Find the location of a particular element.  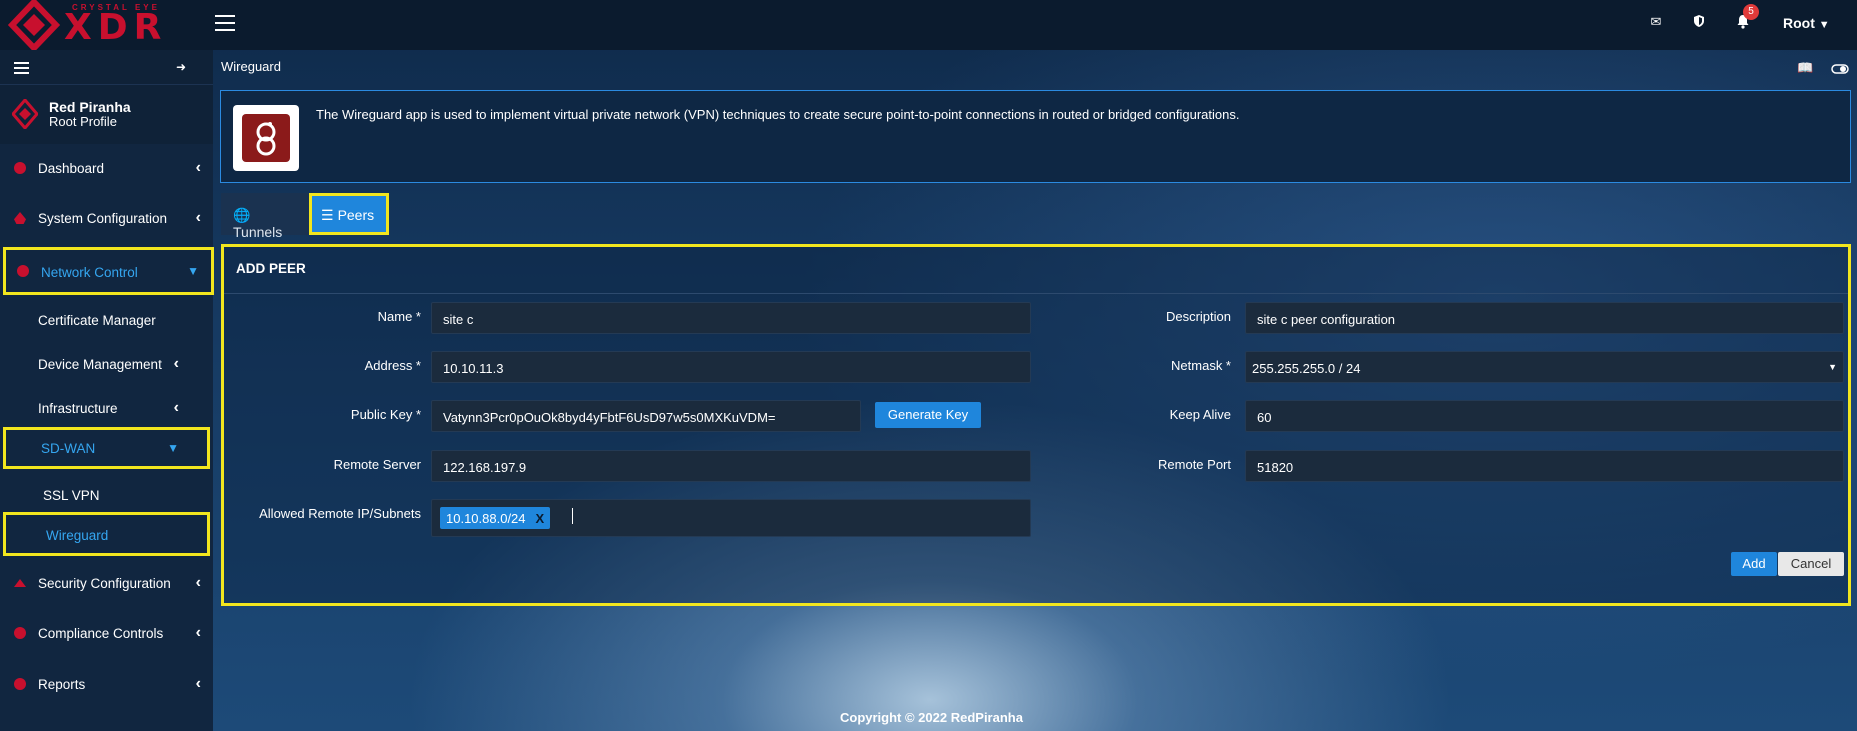

profile-logo-icon is located at coordinates (25, 114).